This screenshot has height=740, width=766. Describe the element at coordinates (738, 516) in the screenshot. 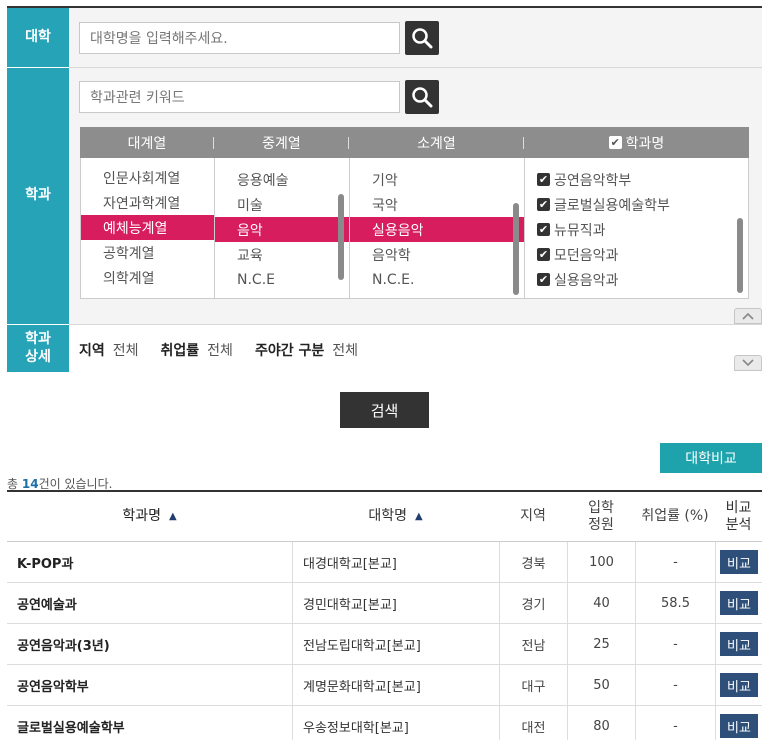

I see `compare-column-header: 비교 분석` at that location.